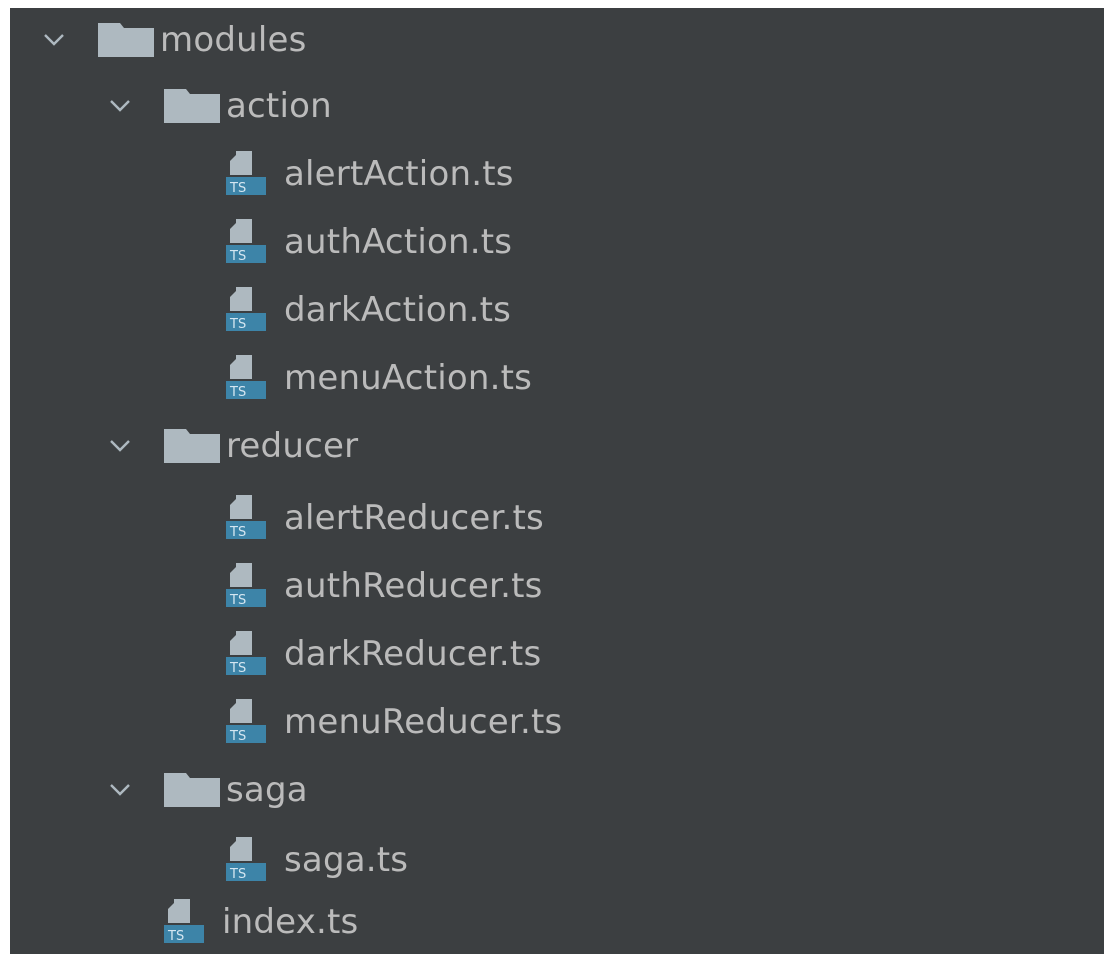  What do you see at coordinates (557, 310) in the screenshot?
I see `tree-row-file: TS darkAction.ts` at bounding box center [557, 310].